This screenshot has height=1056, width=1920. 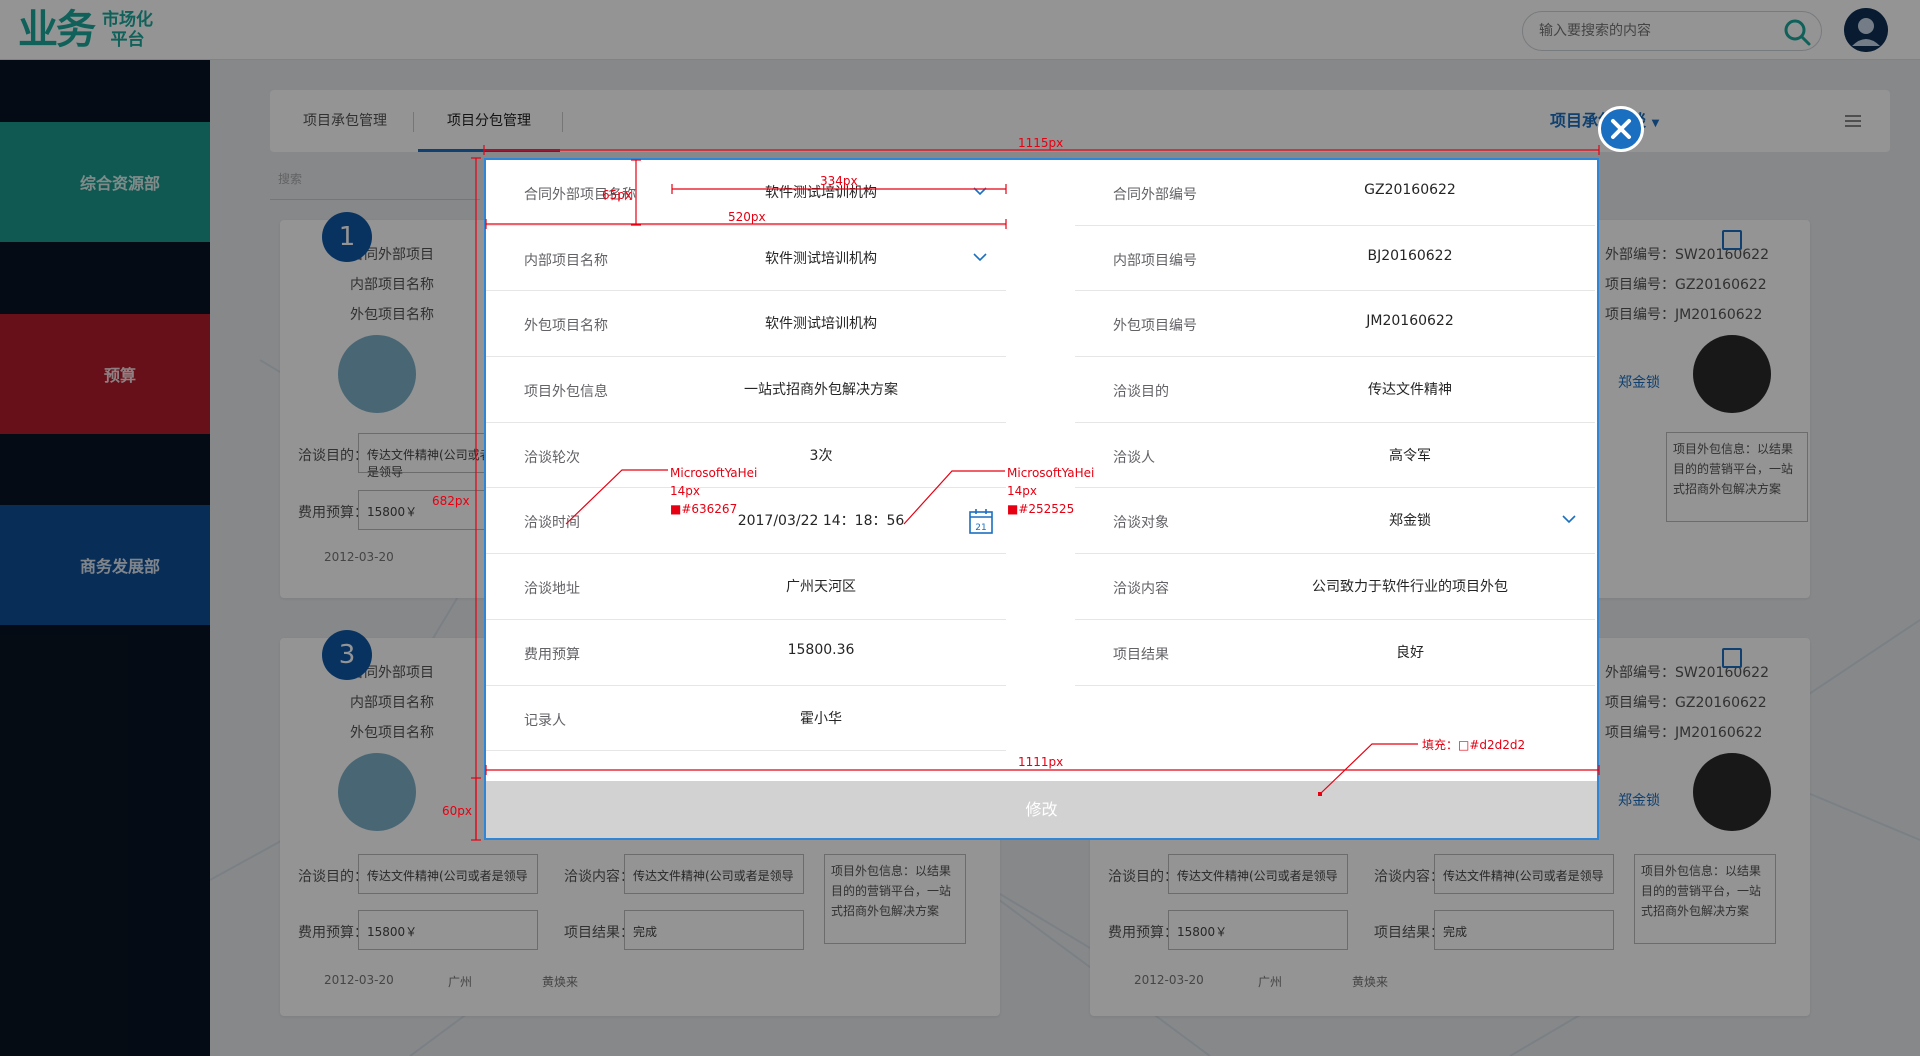 I want to click on svg-text: 21, so click(x=980, y=528).